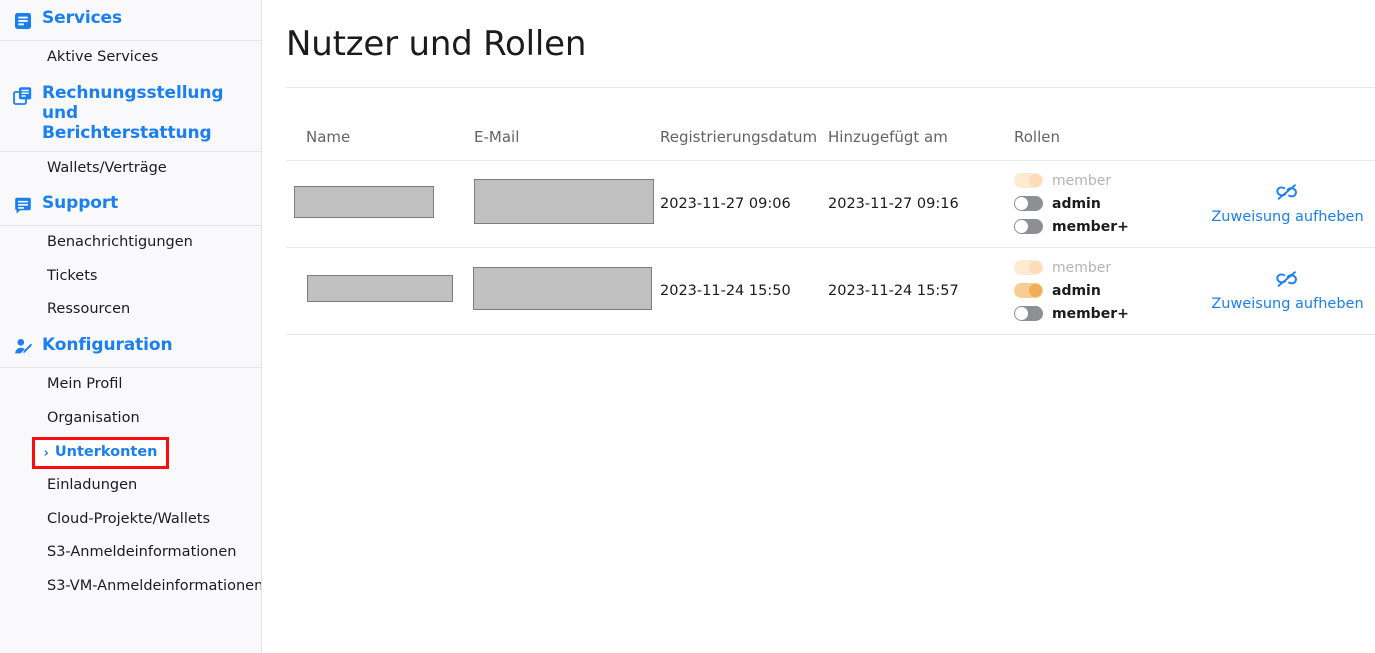 This screenshot has width=1375, height=653. I want to click on speech-bubble-icon, so click(23, 206).